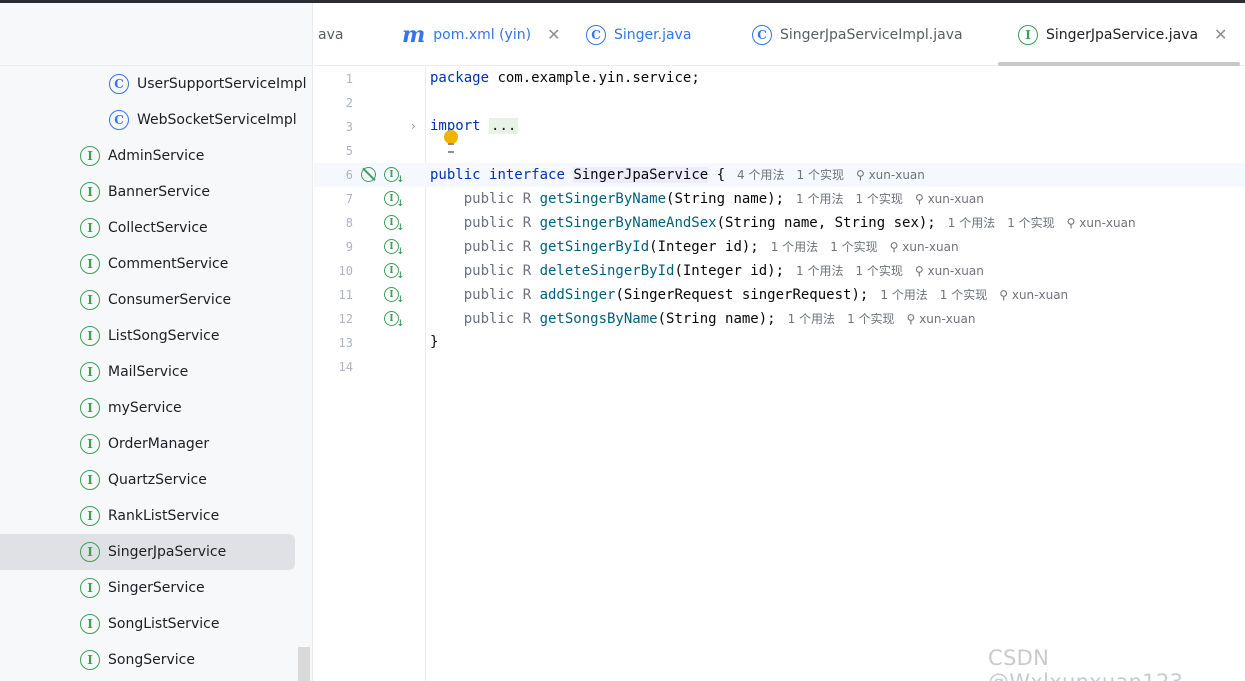 Image resolution: width=1245 pixels, height=681 pixels. I want to click on line-number: 5, so click(349, 151).